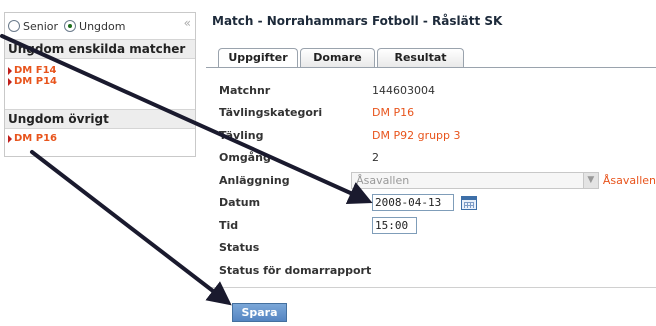 The height and width of the screenshot is (326, 656). Describe the element at coordinates (394, 225) in the screenshot. I see `tid-input` at that location.